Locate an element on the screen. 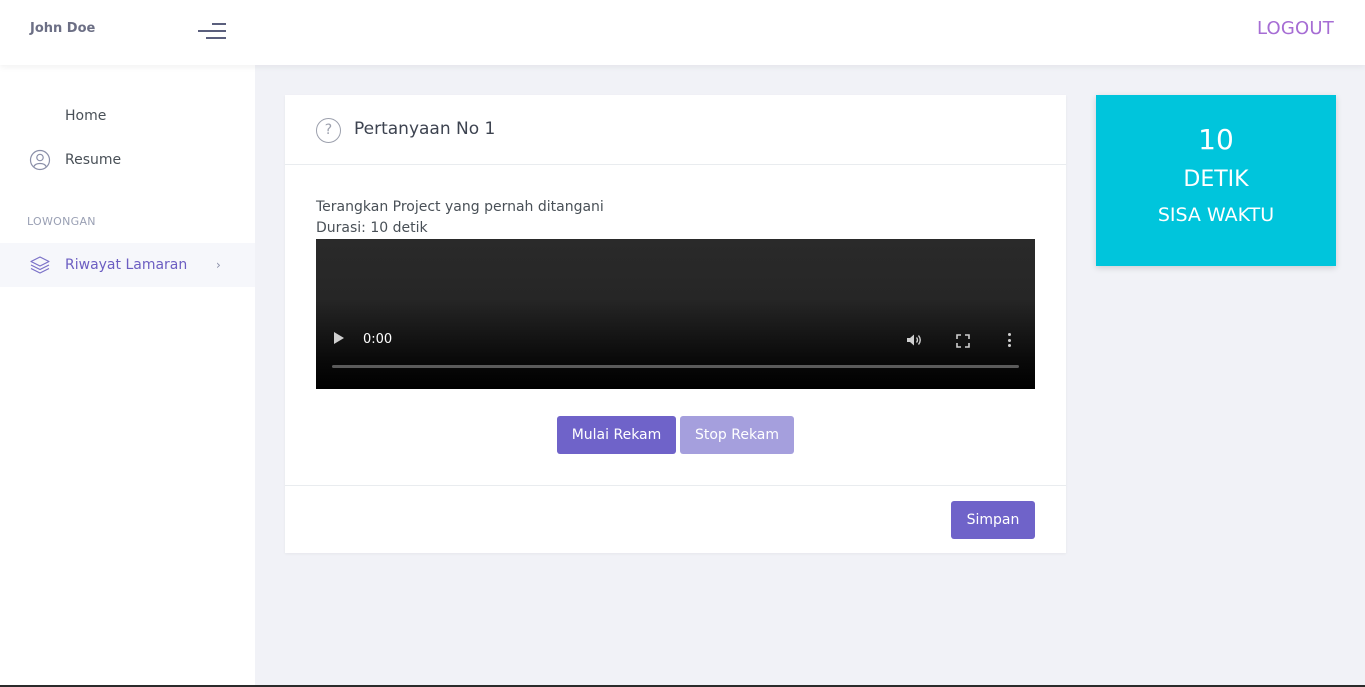  sidebar-item-label: Riwayat Lamaran is located at coordinates (126, 265).